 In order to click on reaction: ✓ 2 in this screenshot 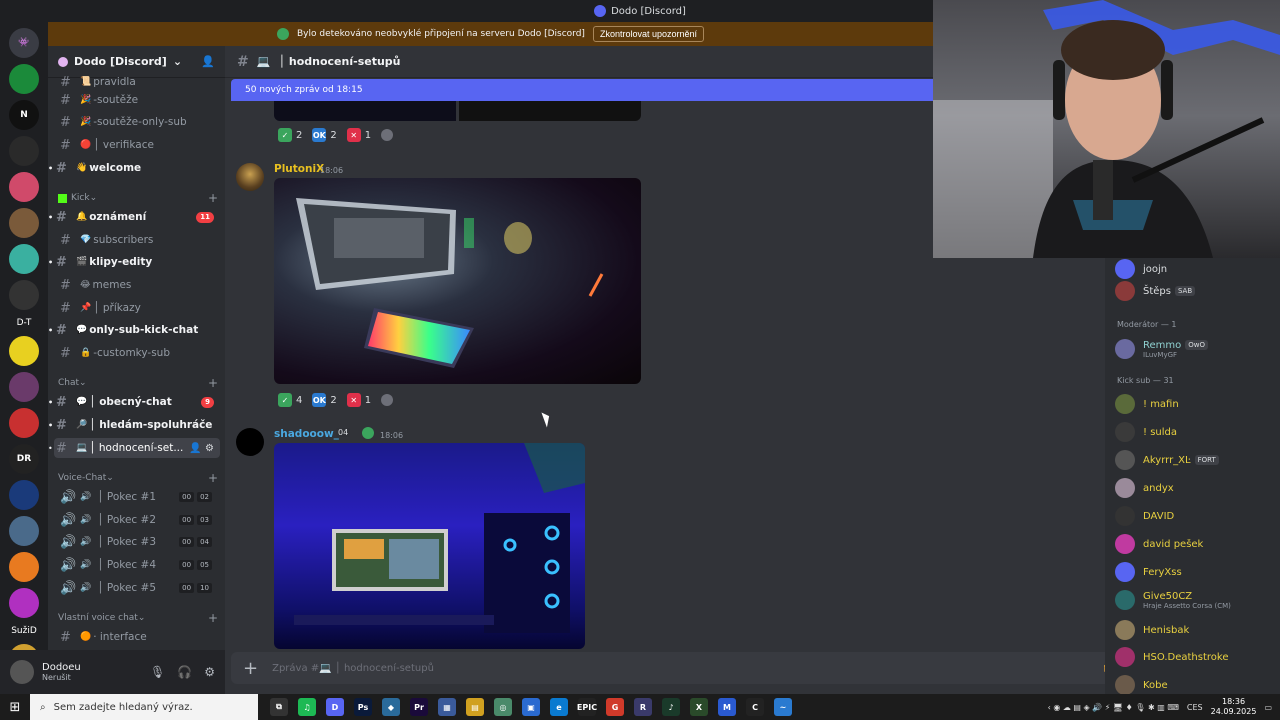, I will do `click(290, 135)`.